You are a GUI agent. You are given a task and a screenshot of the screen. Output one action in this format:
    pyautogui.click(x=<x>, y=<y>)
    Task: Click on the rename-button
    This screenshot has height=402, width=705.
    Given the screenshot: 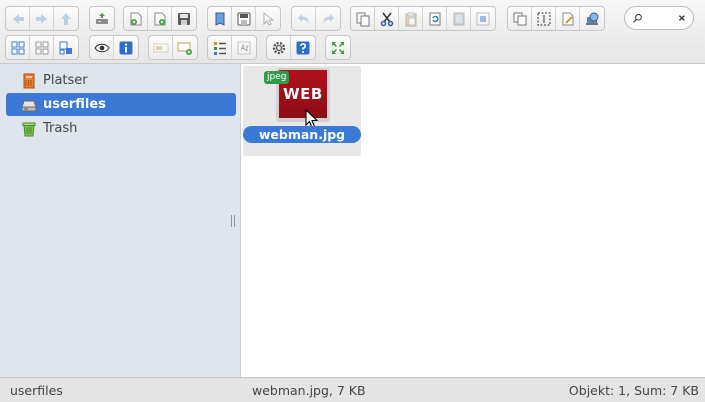 What is the action you would take?
    pyautogui.click(x=161, y=47)
    